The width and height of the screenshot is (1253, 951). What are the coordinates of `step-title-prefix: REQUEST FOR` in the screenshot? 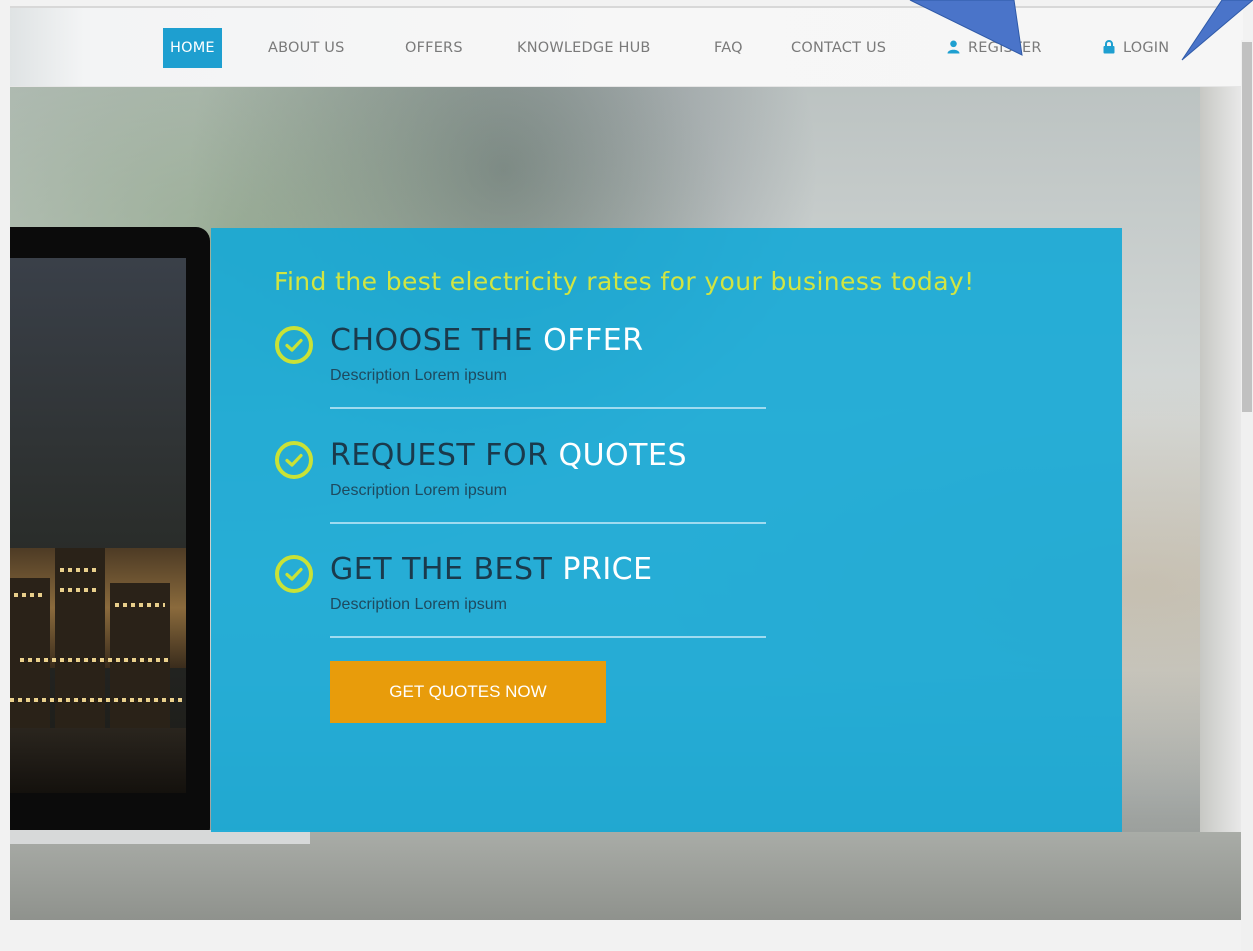 It's located at (444, 455).